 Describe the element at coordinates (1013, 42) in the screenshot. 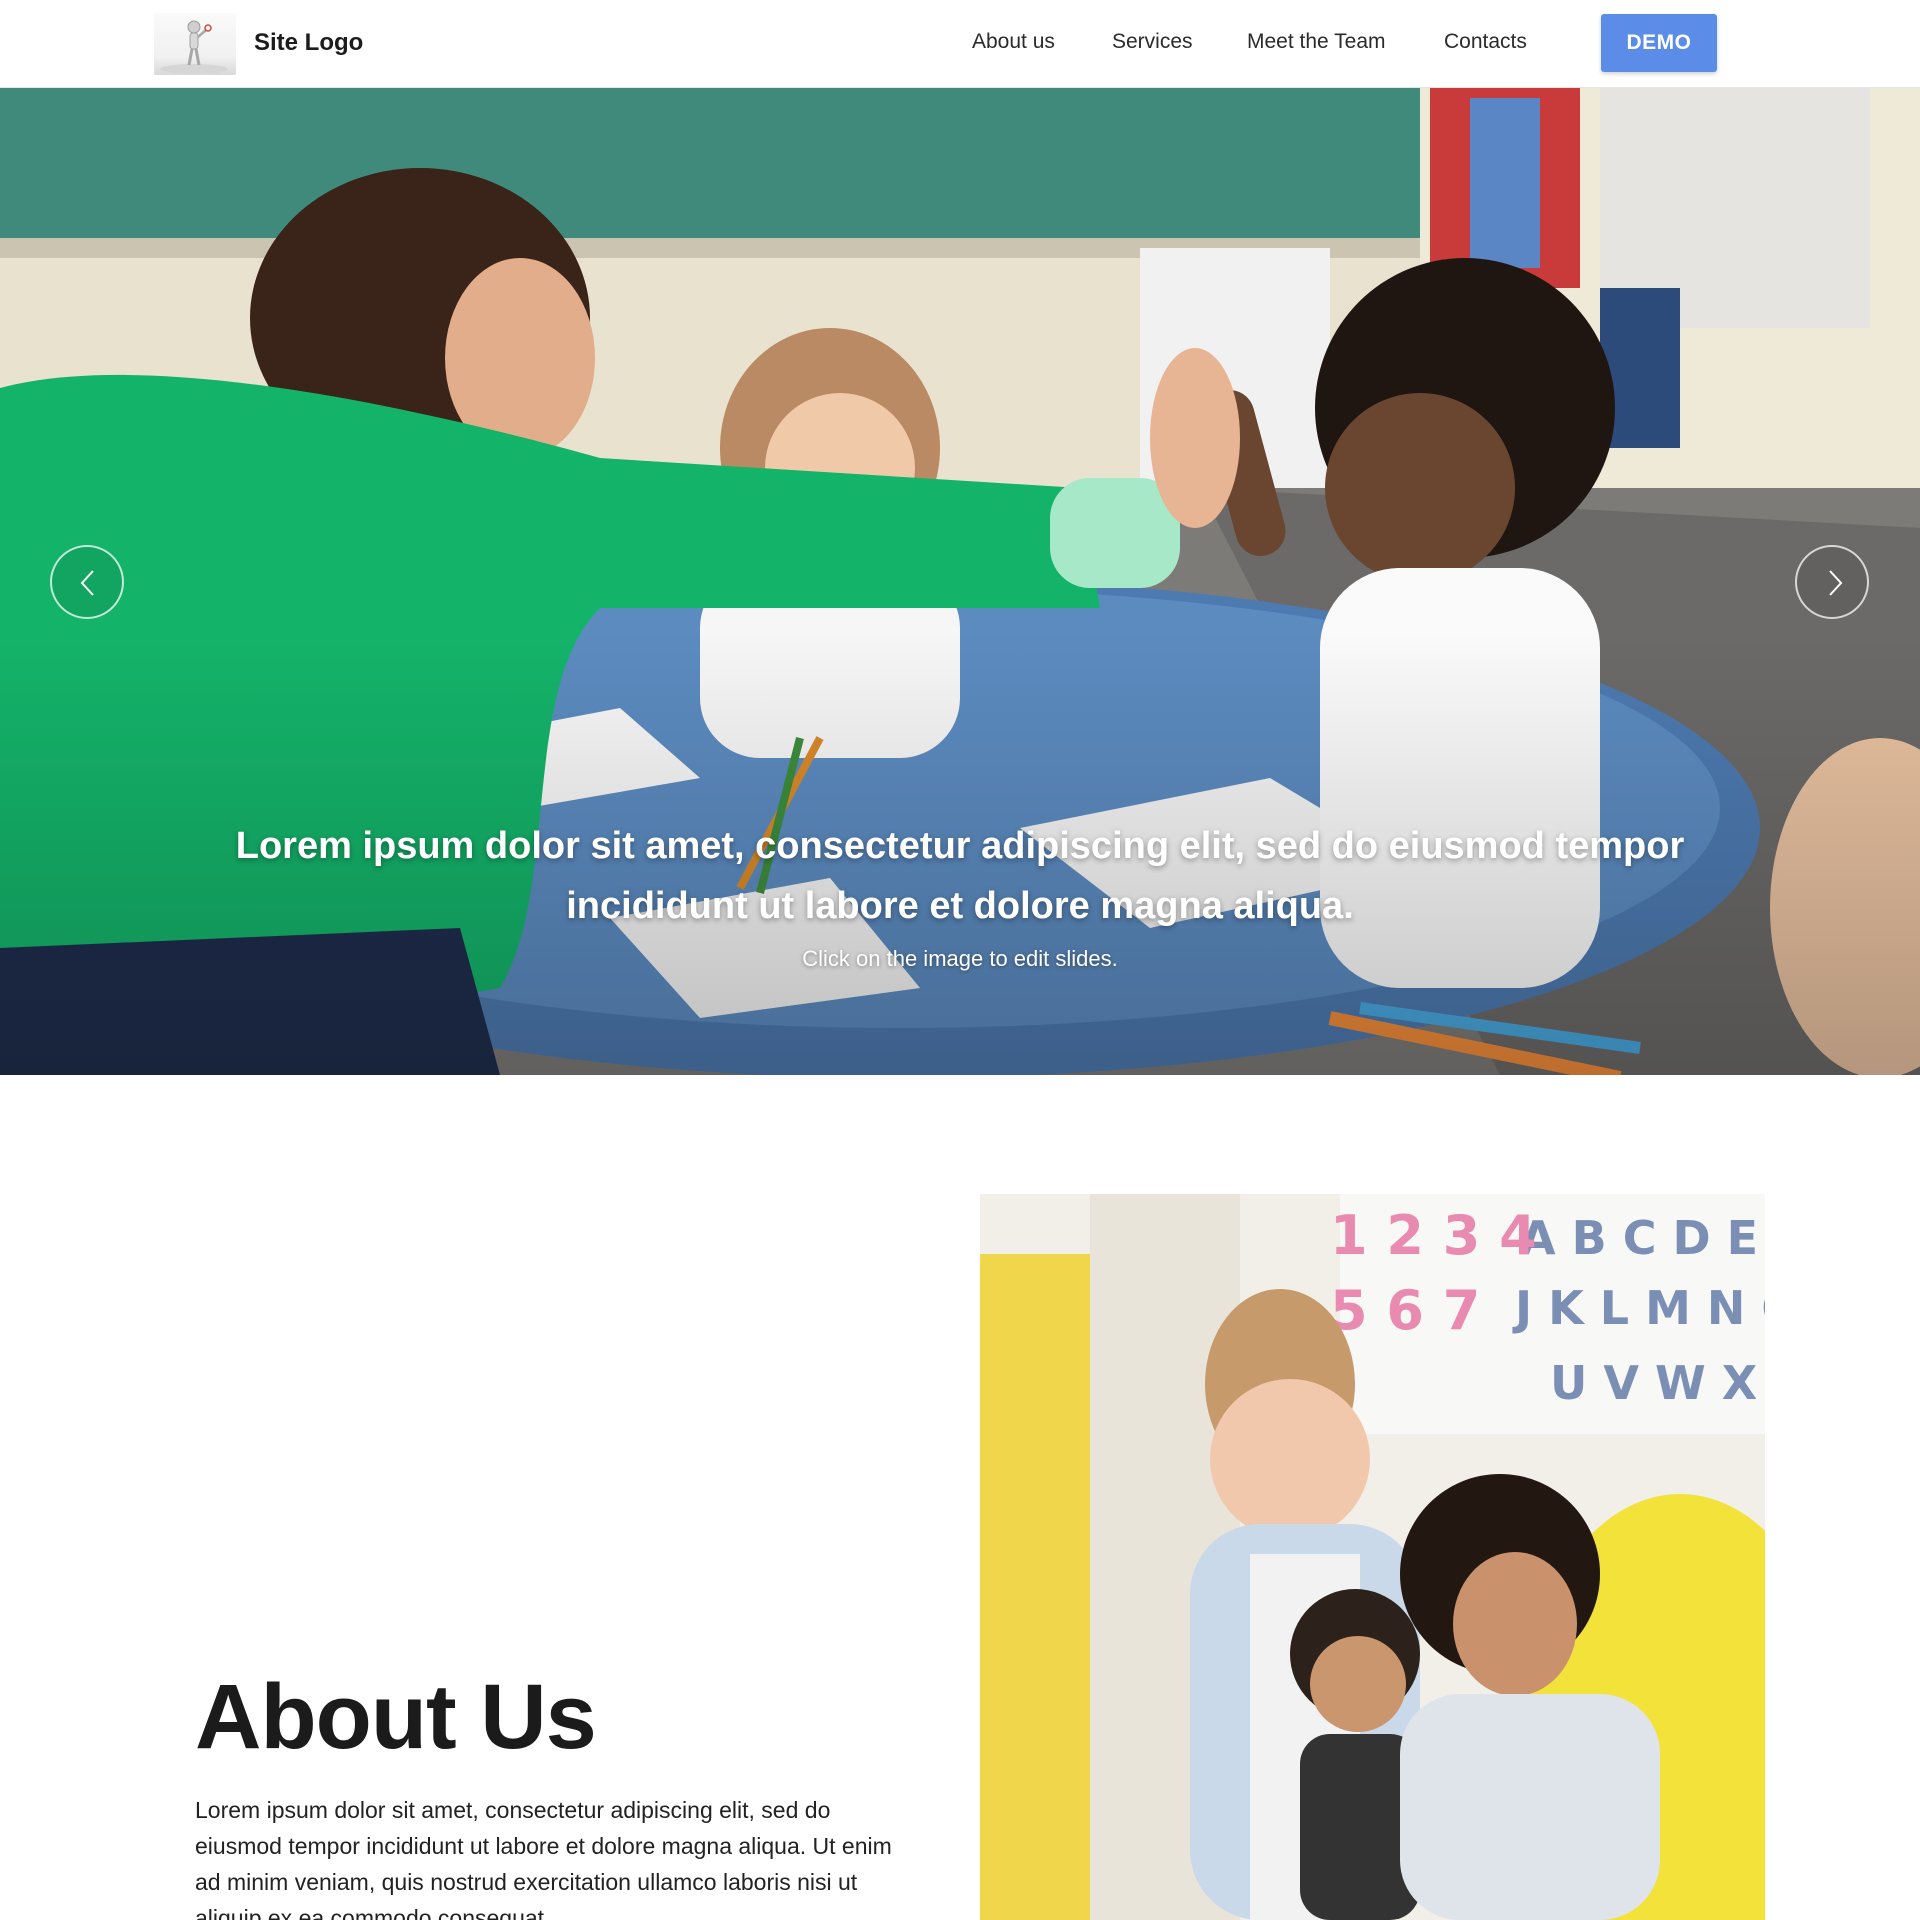

I see `nav-link-about: About us` at that location.